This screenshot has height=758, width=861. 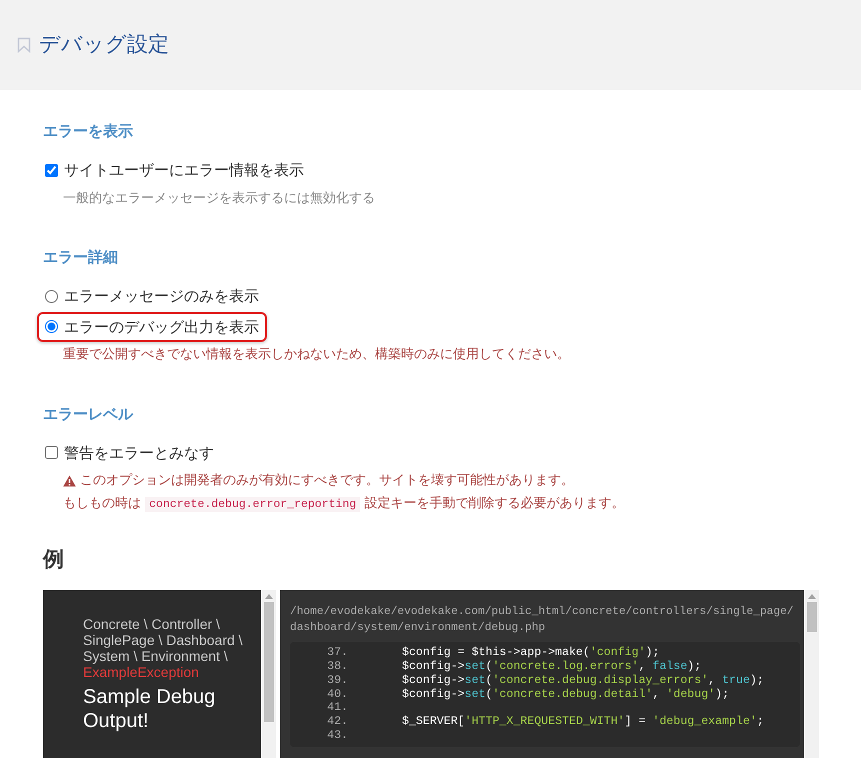 What do you see at coordinates (552, 667) in the screenshot?
I see `code-line: $config->set('concrete.log.errors', false);` at bounding box center [552, 667].